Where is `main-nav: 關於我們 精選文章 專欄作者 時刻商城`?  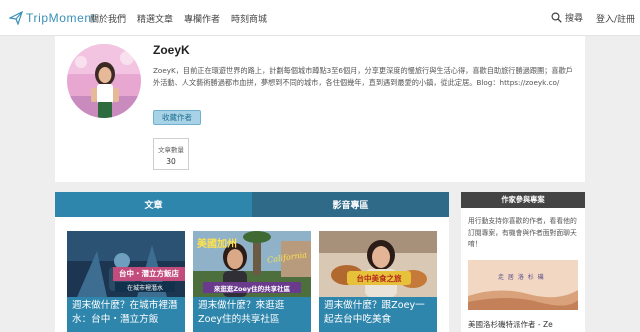
main-nav: 關於我們 精選文章 專欄作者 時刻商城 is located at coordinates (178, 18).